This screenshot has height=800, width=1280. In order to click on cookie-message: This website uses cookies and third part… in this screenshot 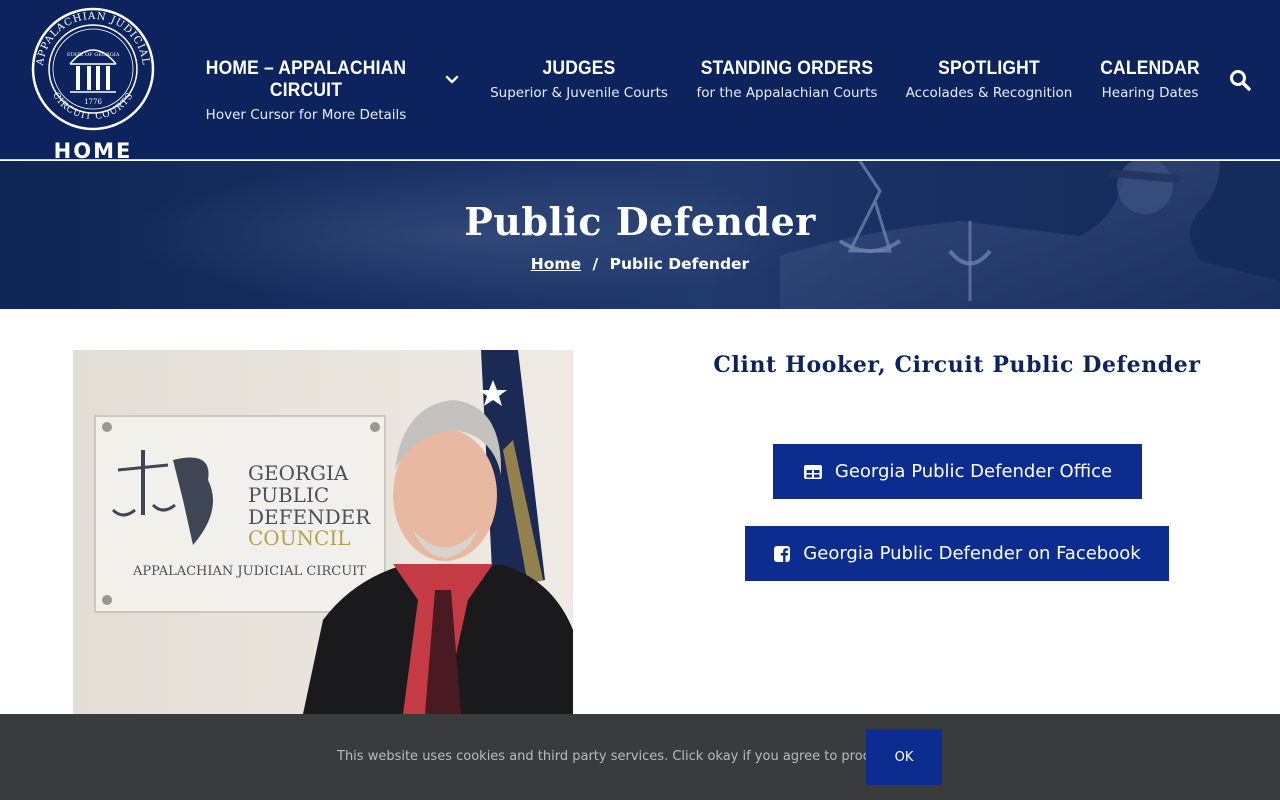, I will do `click(618, 756)`.